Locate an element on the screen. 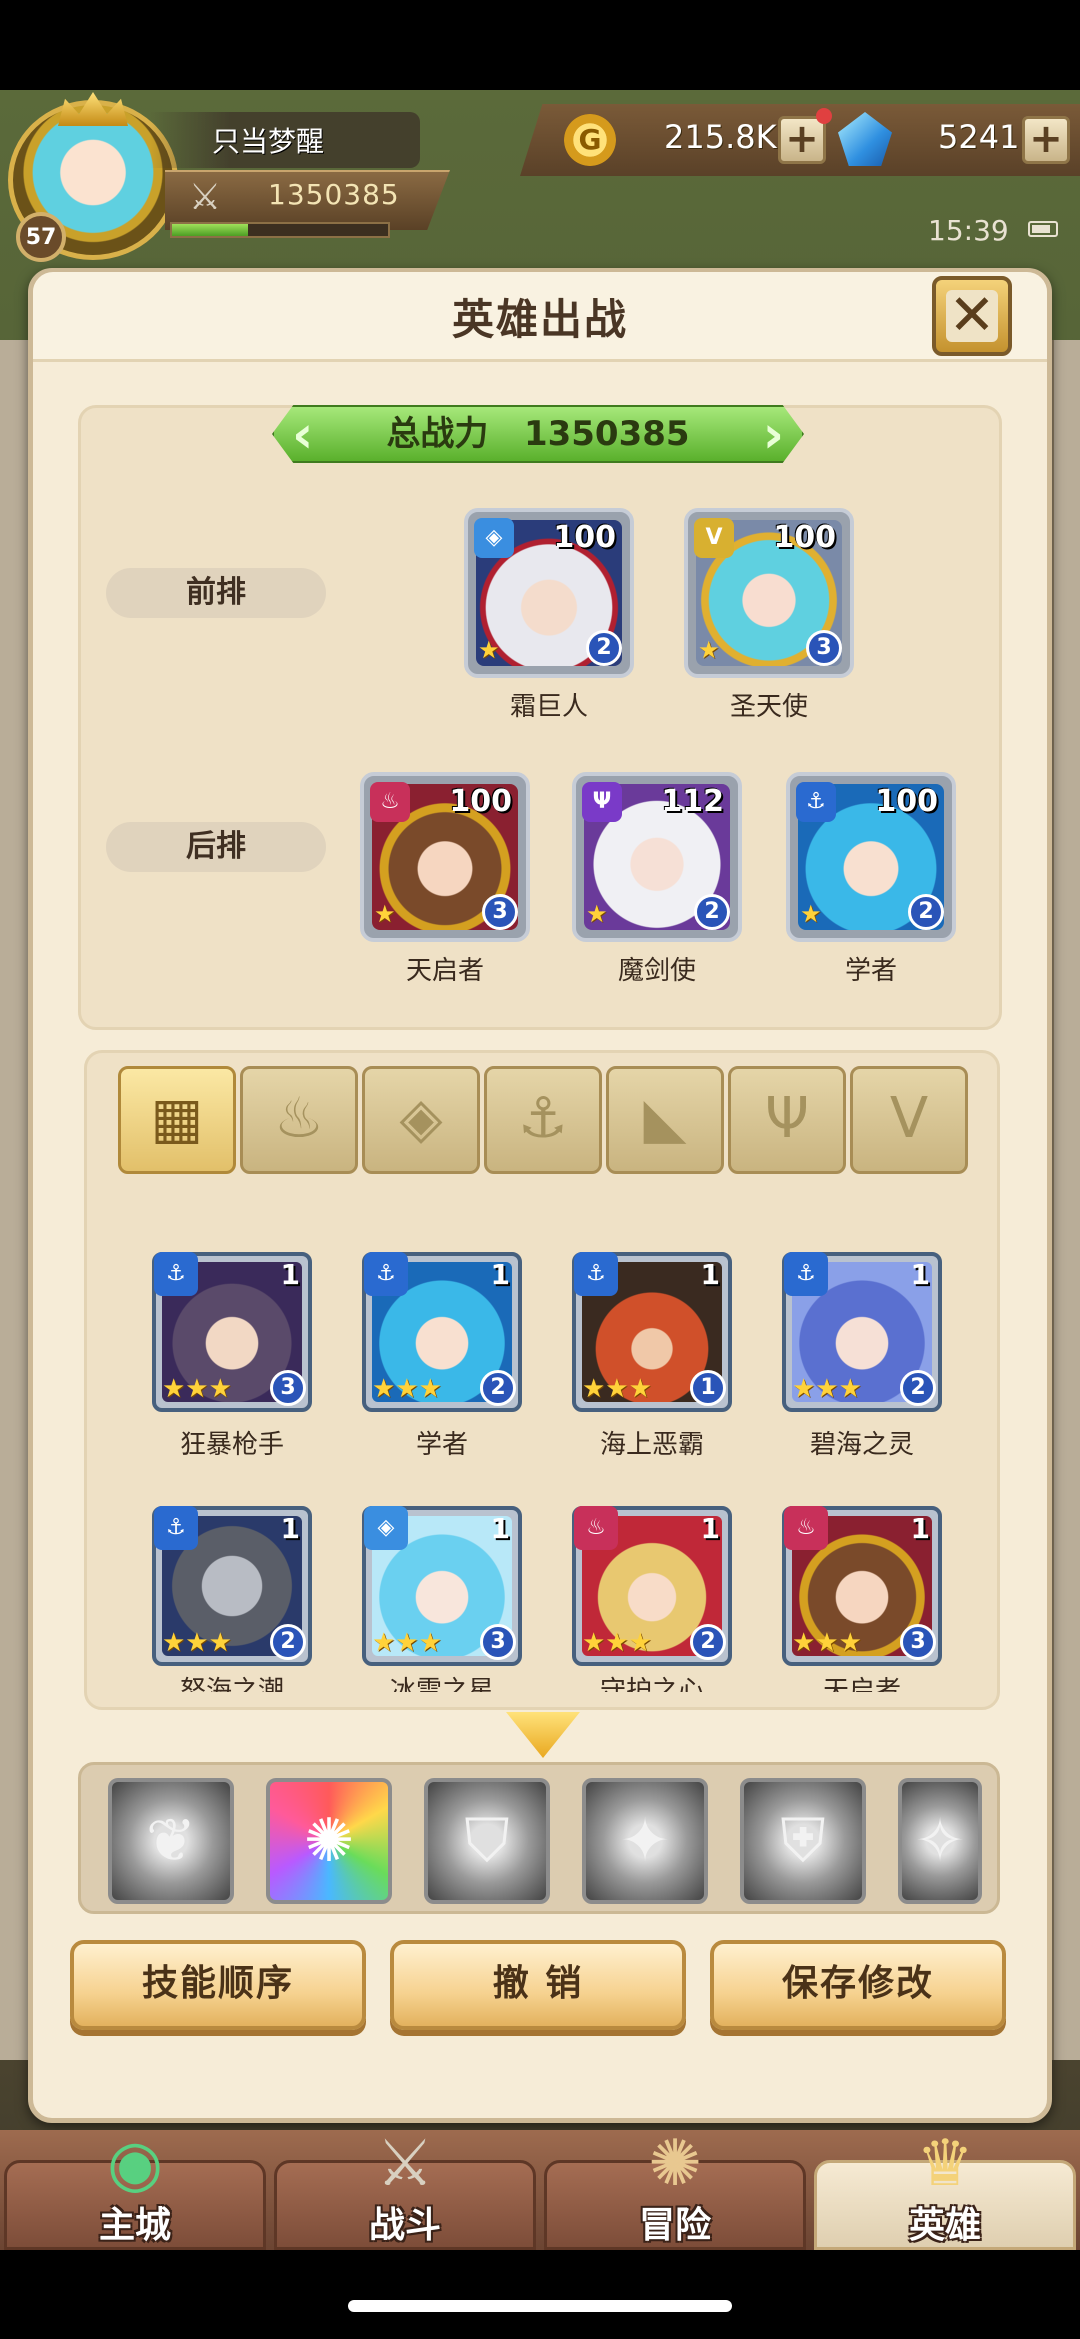 This screenshot has width=1080, height=2339. map-icon: ✺ is located at coordinates (675, 2164).